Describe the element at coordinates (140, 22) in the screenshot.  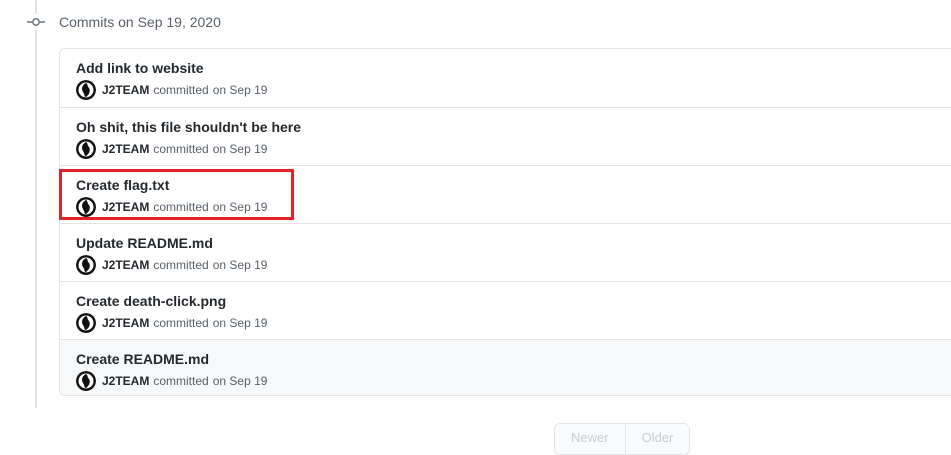
I see `commit-group-title: Commits on Sep 19, 2020` at that location.